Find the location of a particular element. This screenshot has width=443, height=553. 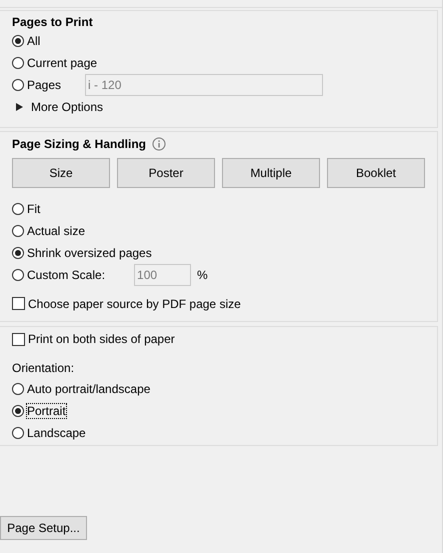

radio-option: Current page is located at coordinates (55, 63).